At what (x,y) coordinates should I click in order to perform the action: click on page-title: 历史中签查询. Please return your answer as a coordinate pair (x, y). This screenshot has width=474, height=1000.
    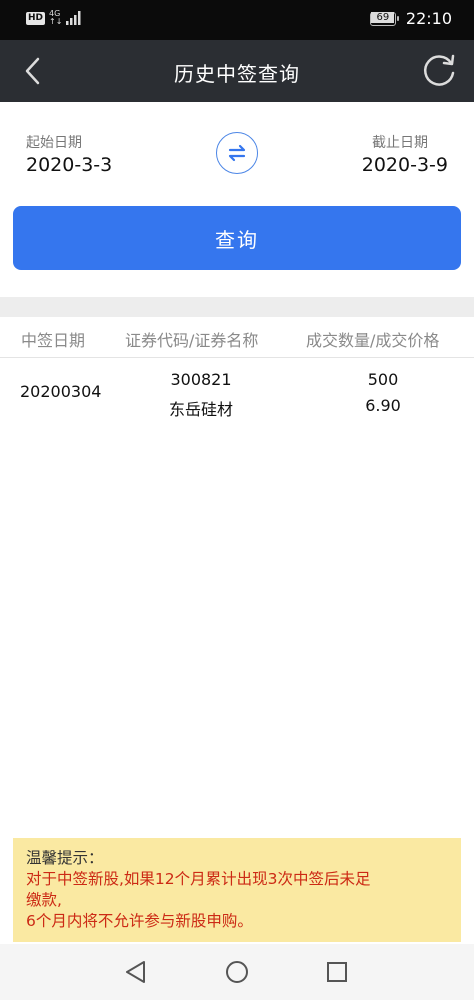
    Looking at the image, I should click on (237, 74).